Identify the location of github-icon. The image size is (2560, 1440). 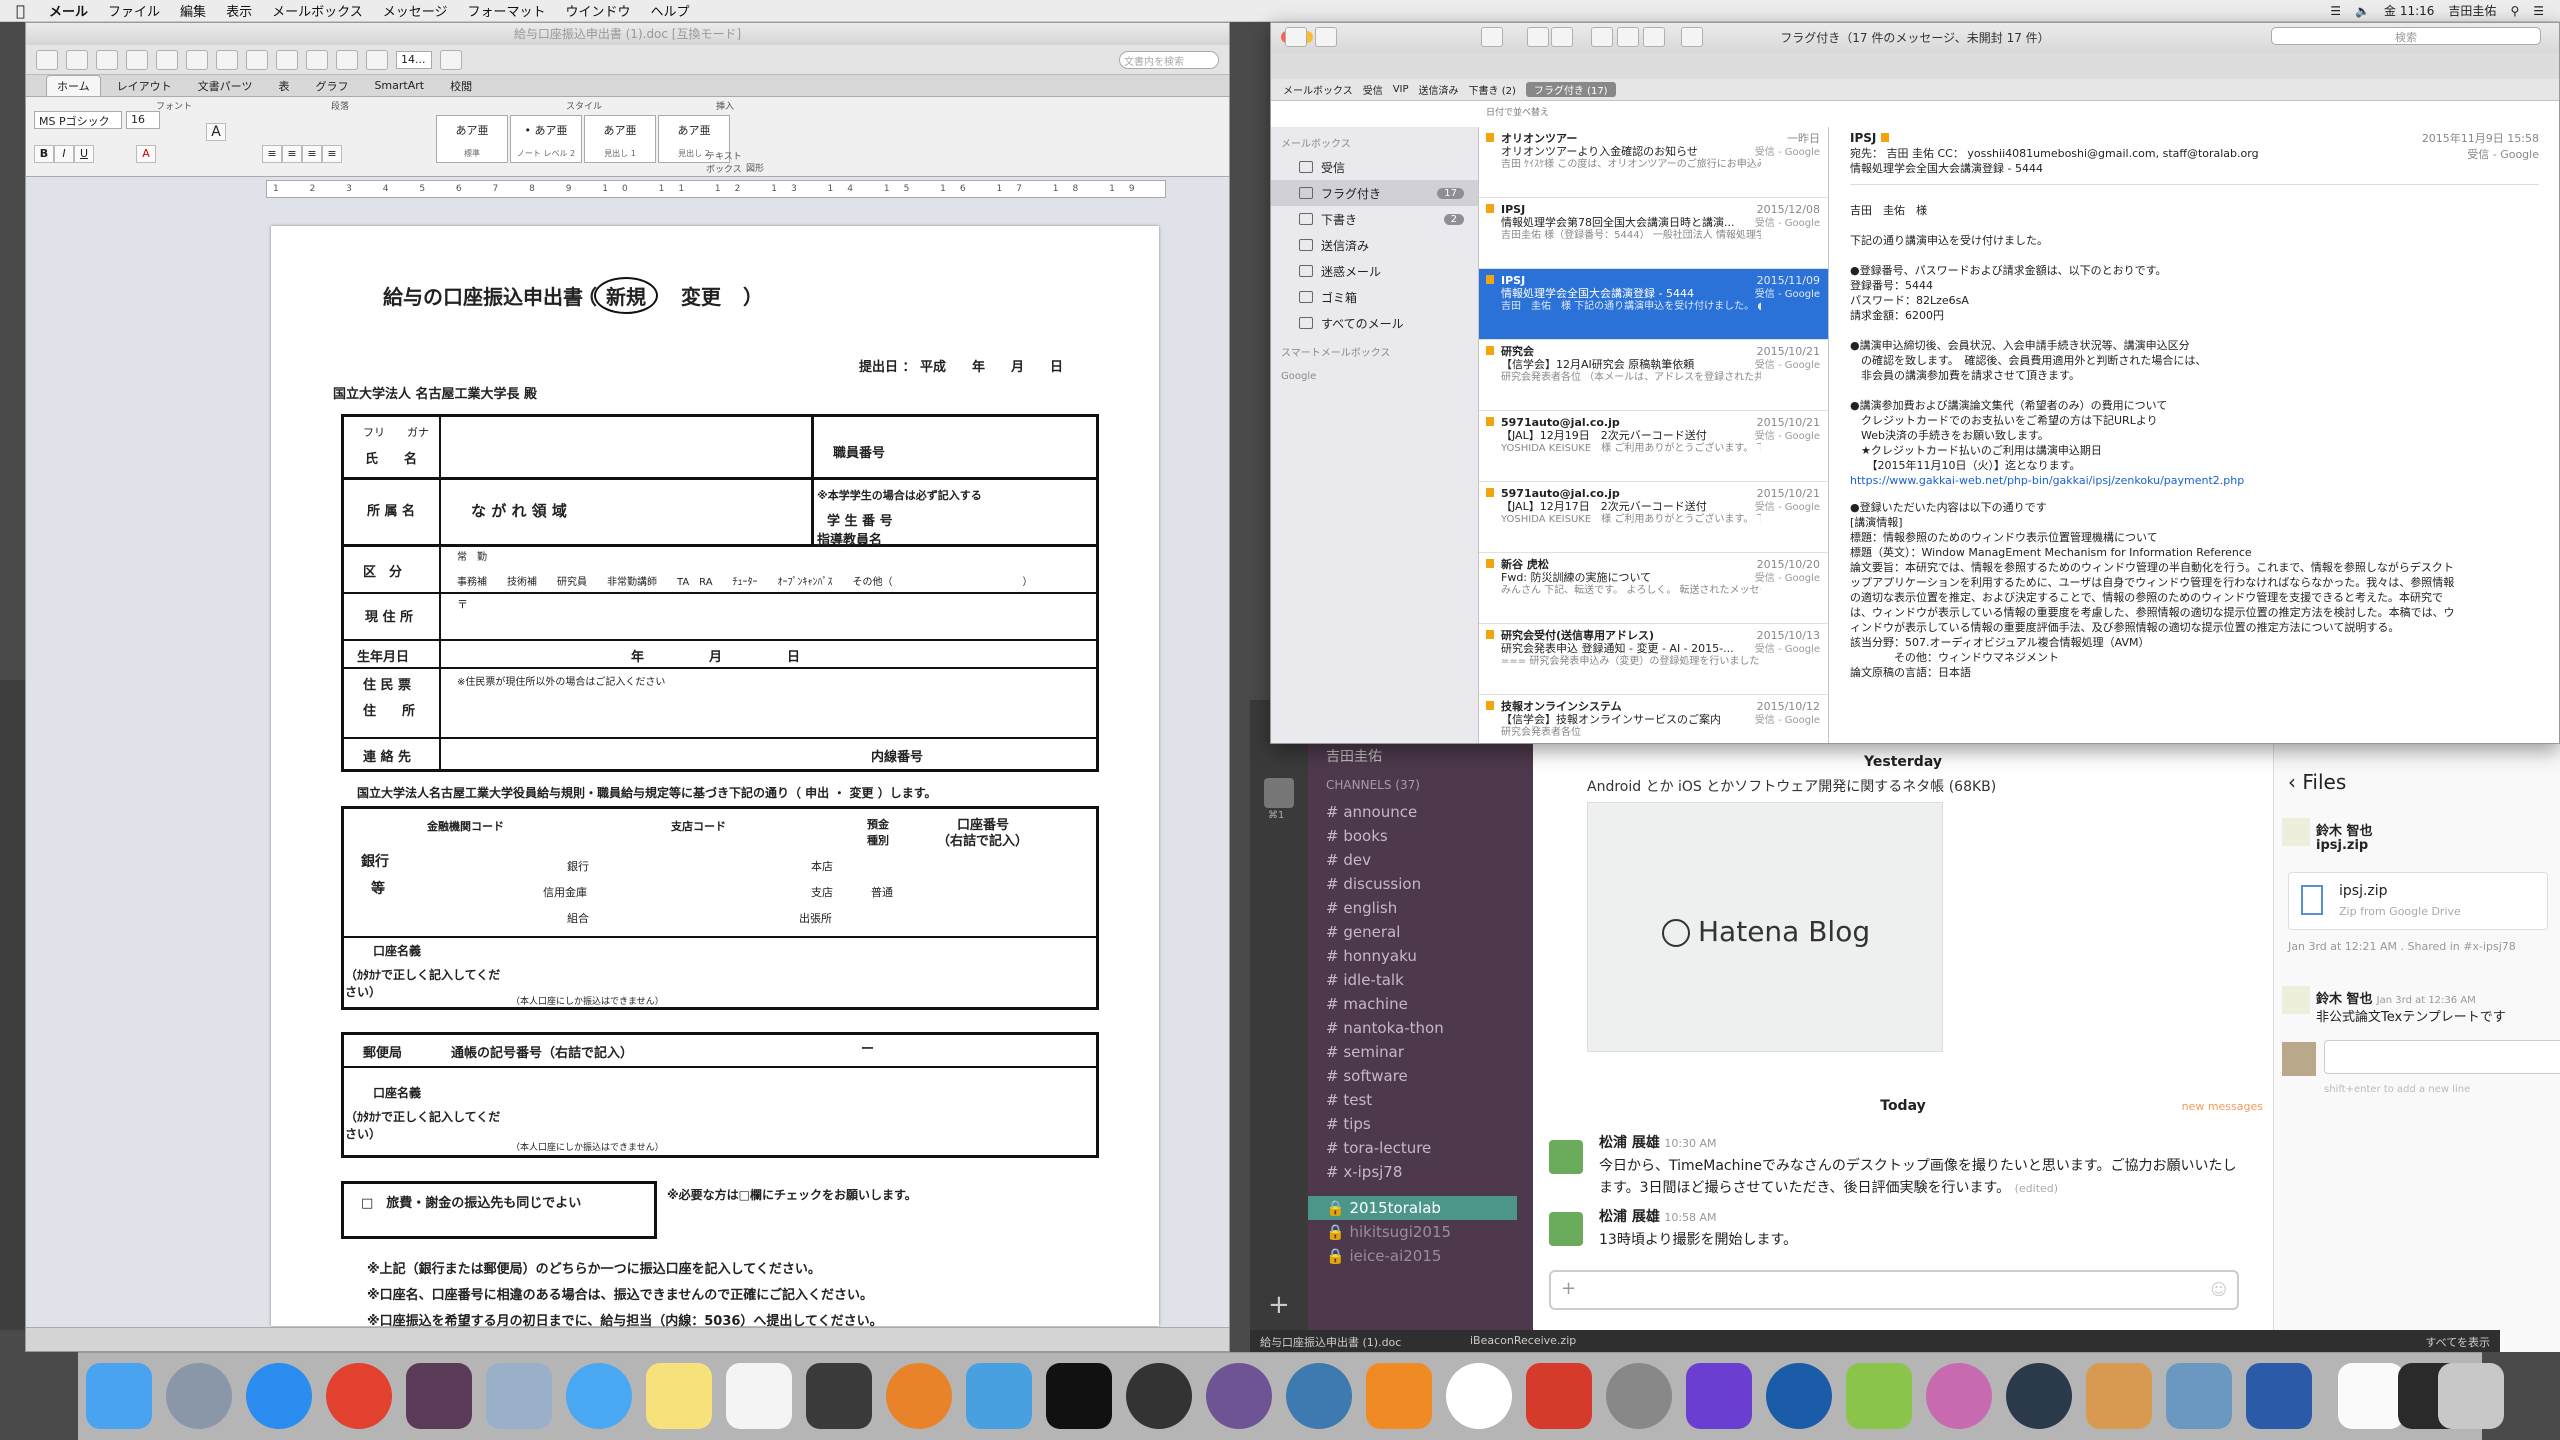
(1239, 1396).